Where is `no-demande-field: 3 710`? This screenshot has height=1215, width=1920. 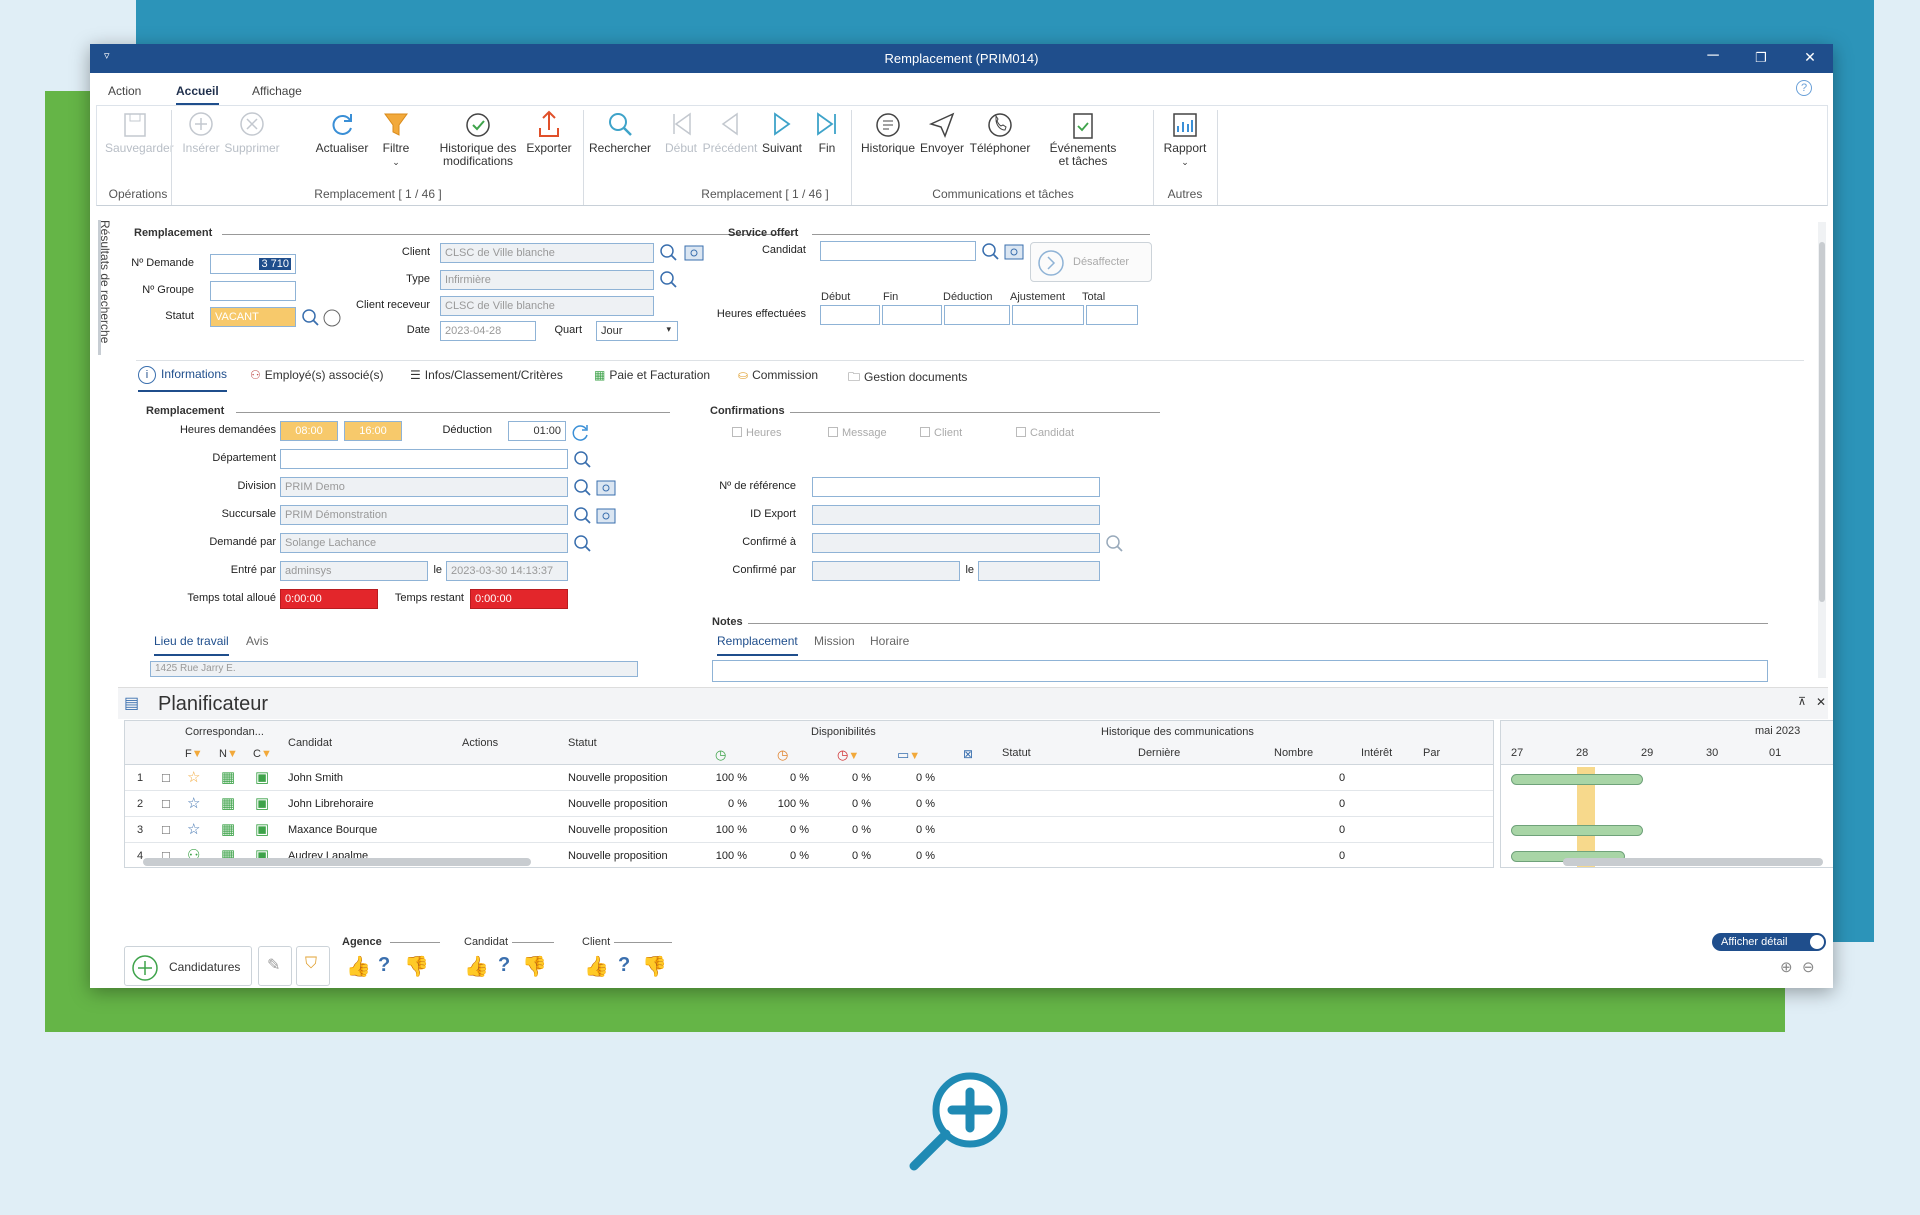 no-demande-field: 3 710 is located at coordinates (253, 264).